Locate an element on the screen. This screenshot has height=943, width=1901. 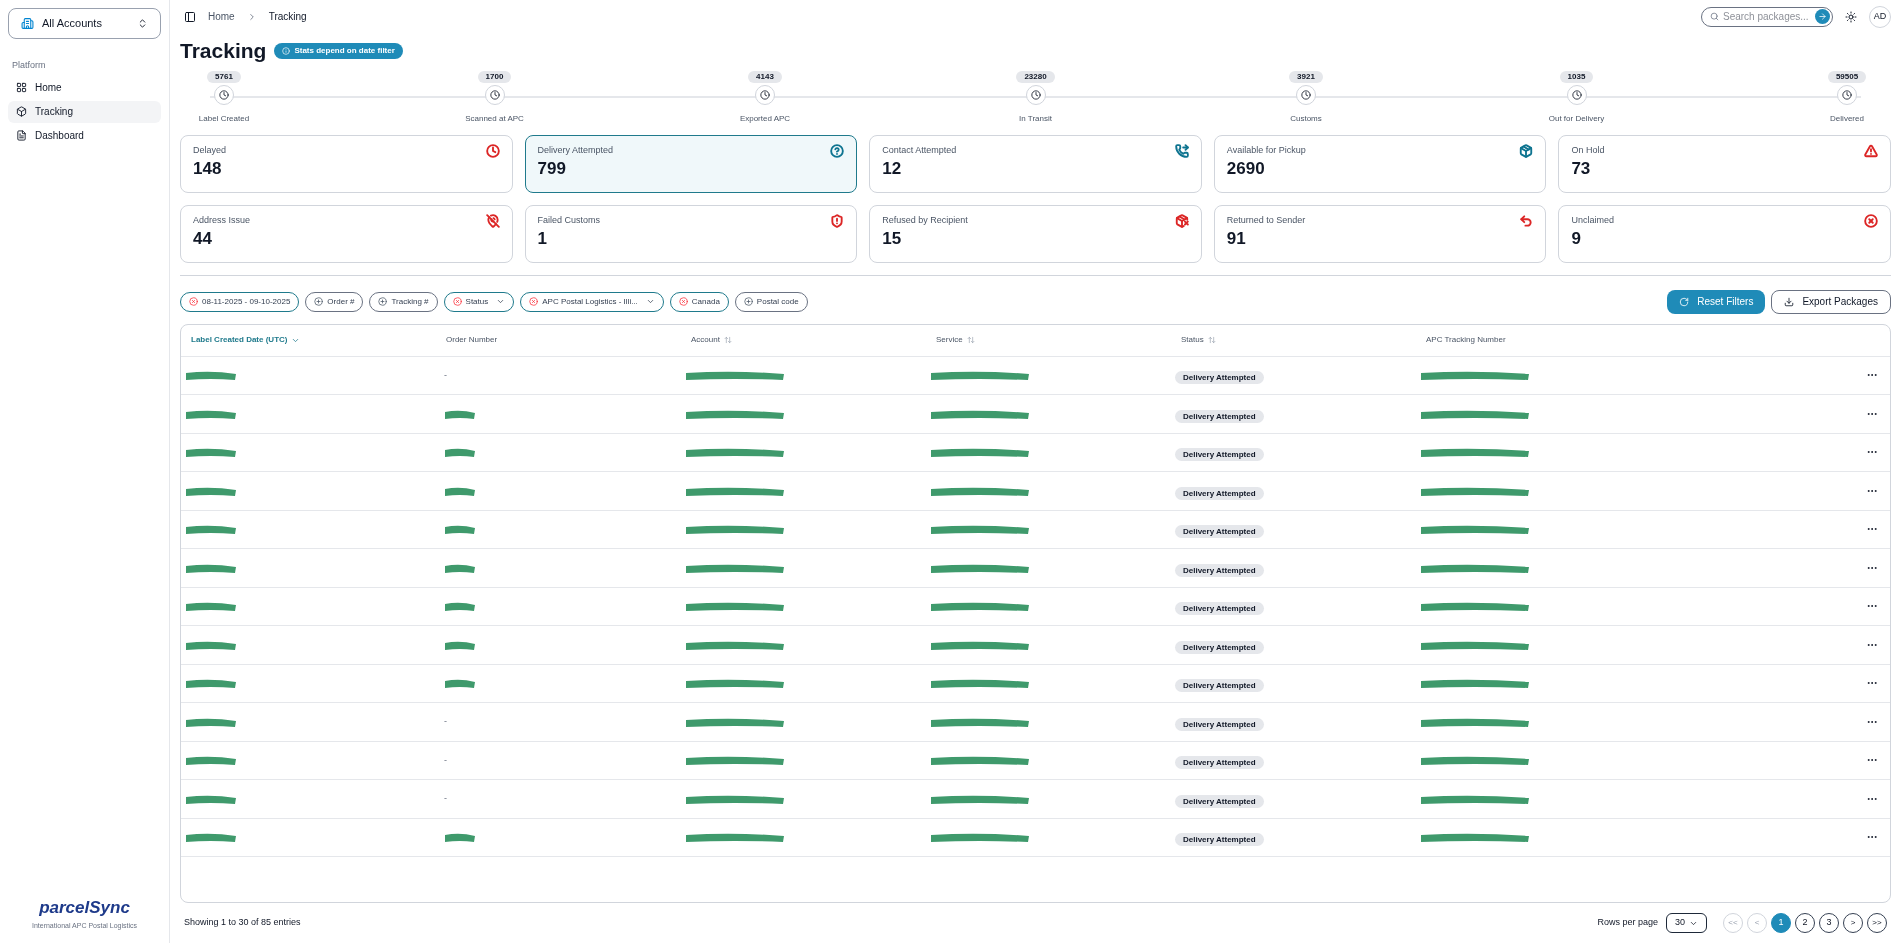
account-switcher: All Accounts is located at coordinates (84, 23).